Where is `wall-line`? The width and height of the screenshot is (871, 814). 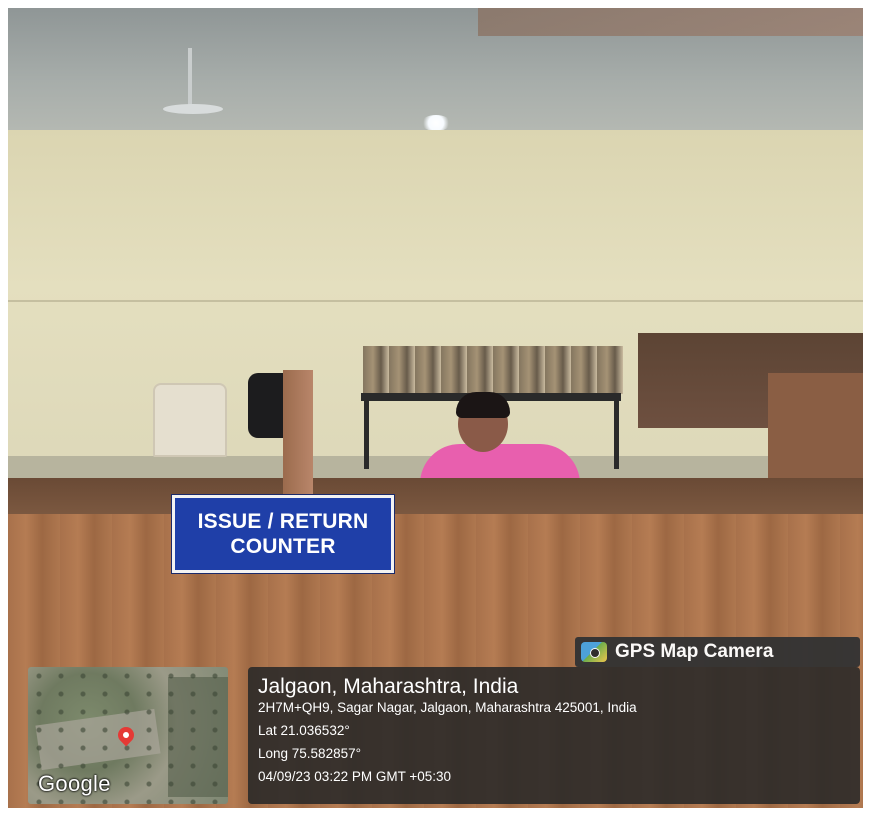
wall-line is located at coordinates (435, 301).